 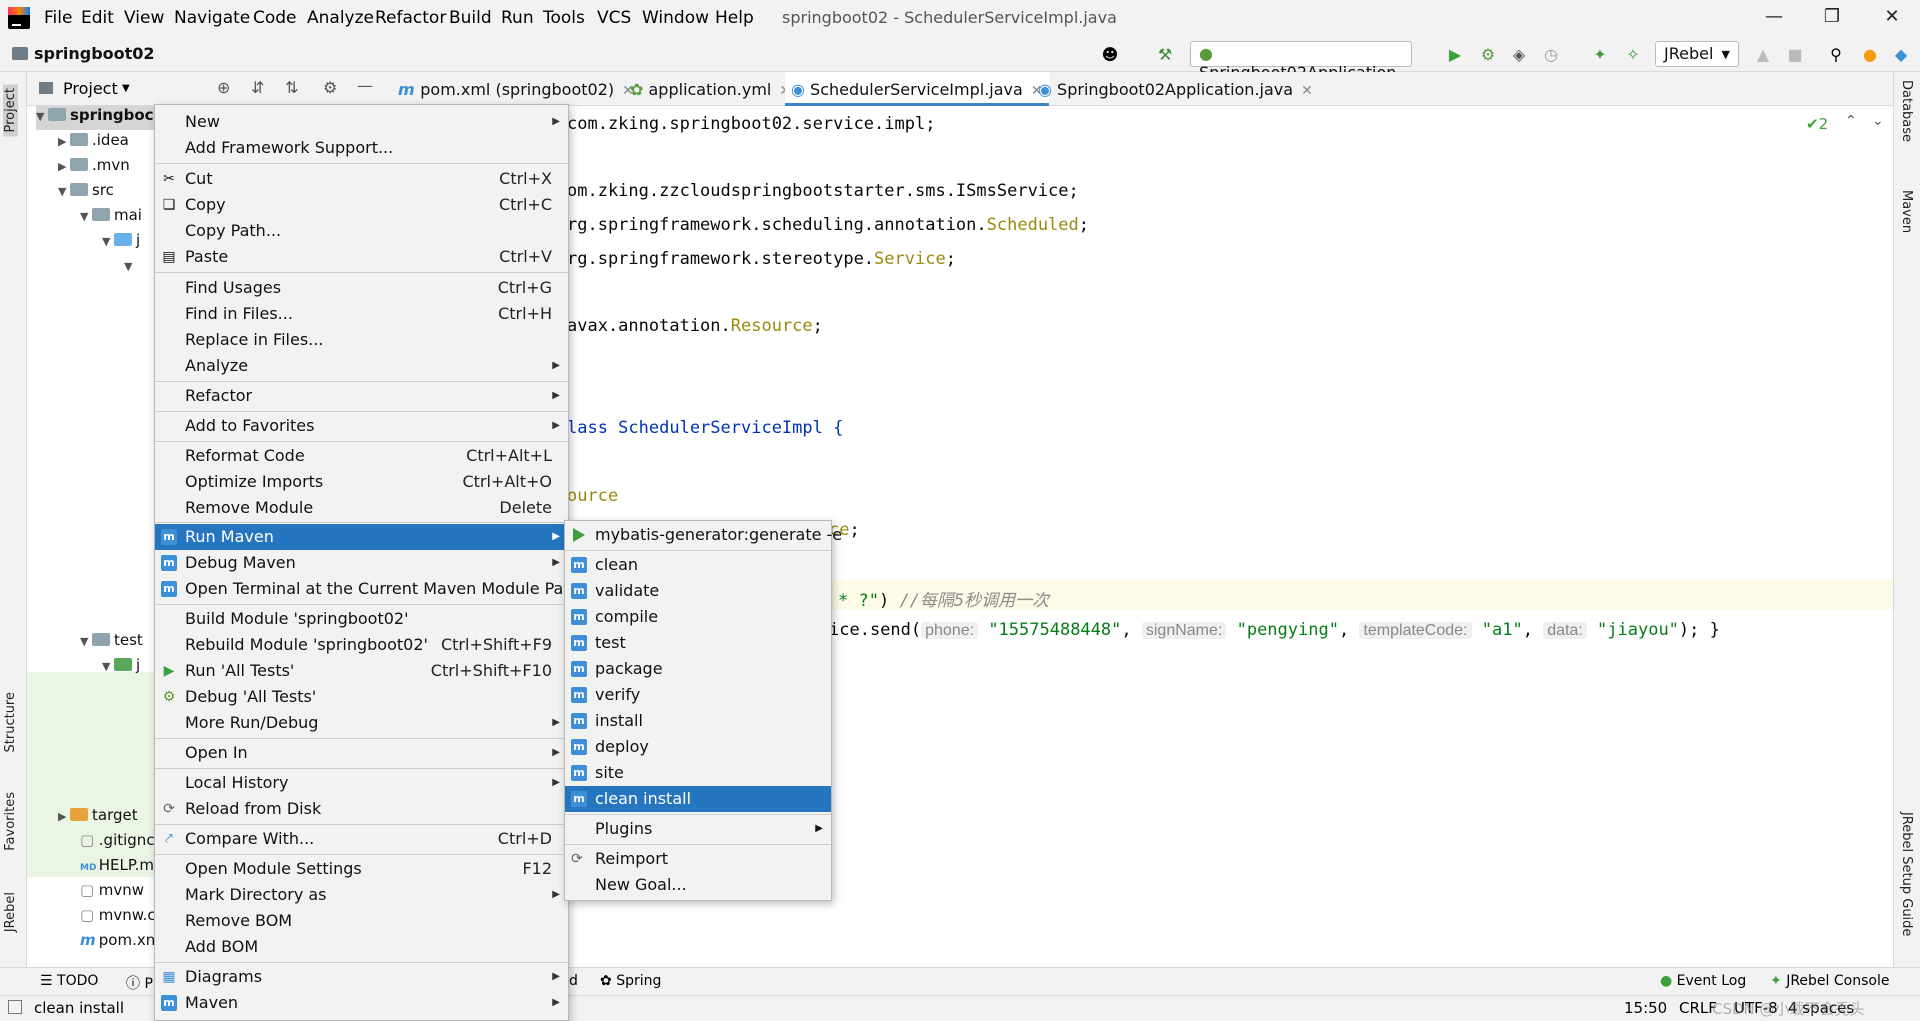 I want to click on menu-copy: ❏ Copy Ctrl+C, so click(x=361, y=205).